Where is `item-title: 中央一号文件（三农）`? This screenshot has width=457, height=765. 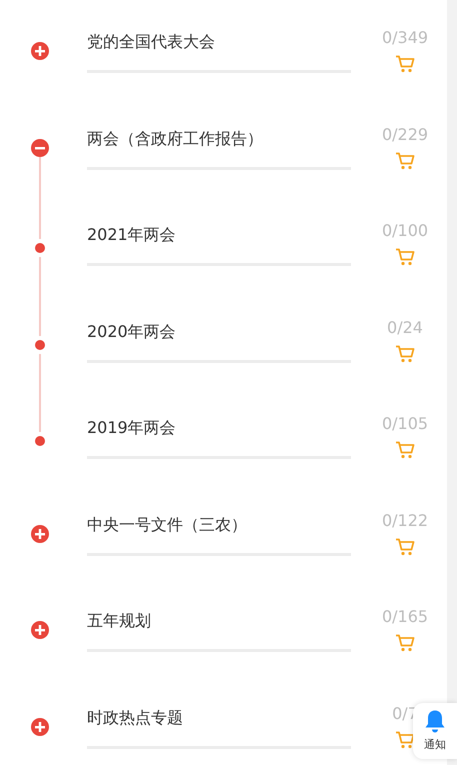 item-title: 中央一号文件（三农） is located at coordinates (167, 525).